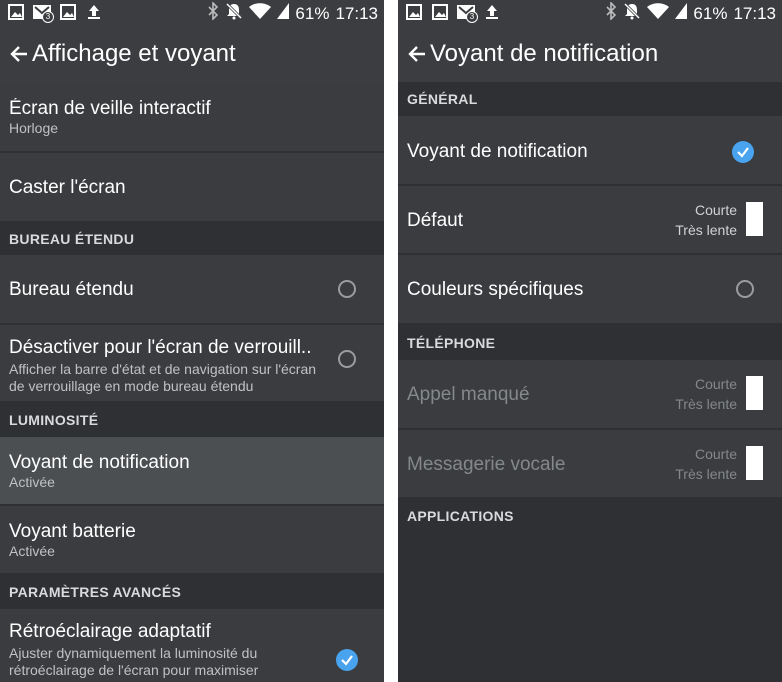 Image resolution: width=782 pixels, height=682 pixels. What do you see at coordinates (34, 128) in the screenshot?
I see `setting-subtitle: Horloge` at bounding box center [34, 128].